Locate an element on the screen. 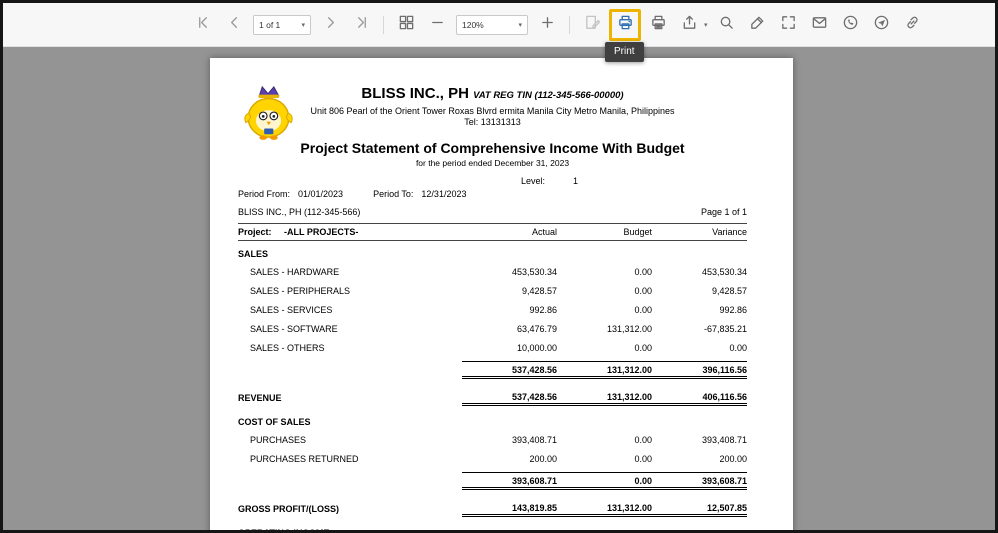 The image size is (998, 533). row-actual: 9,428.57 is located at coordinates (539, 290).